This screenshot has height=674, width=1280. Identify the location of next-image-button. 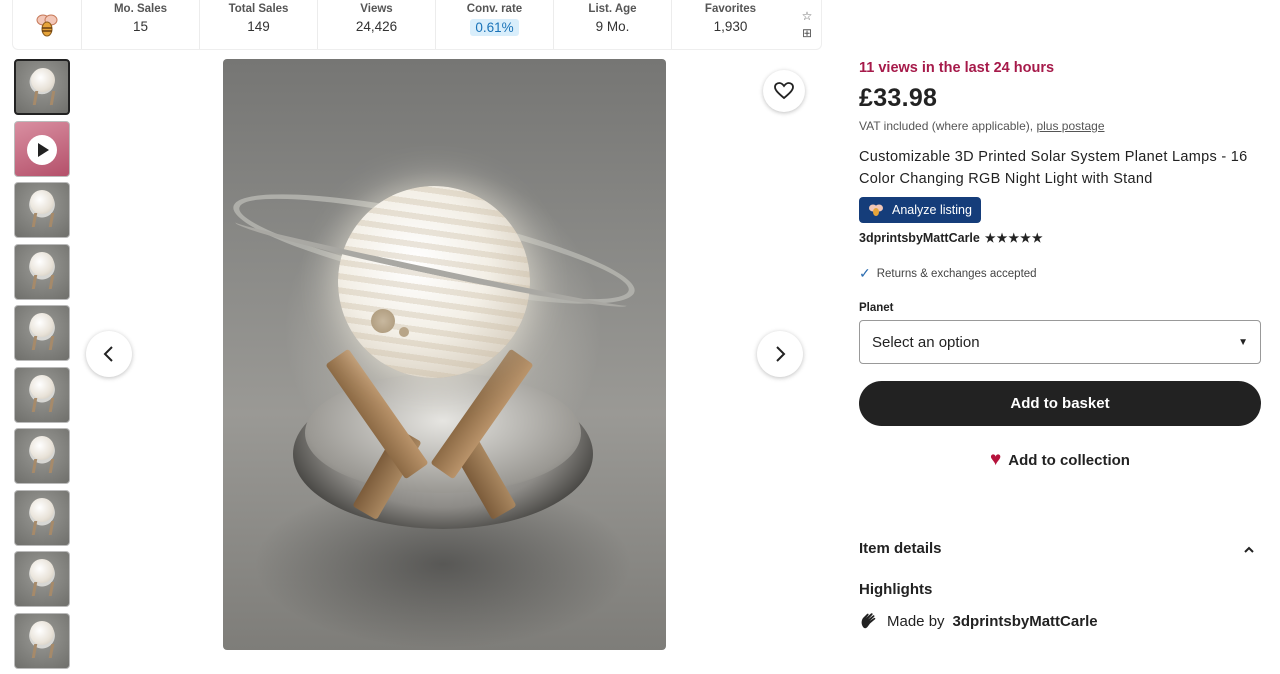
(780, 354).